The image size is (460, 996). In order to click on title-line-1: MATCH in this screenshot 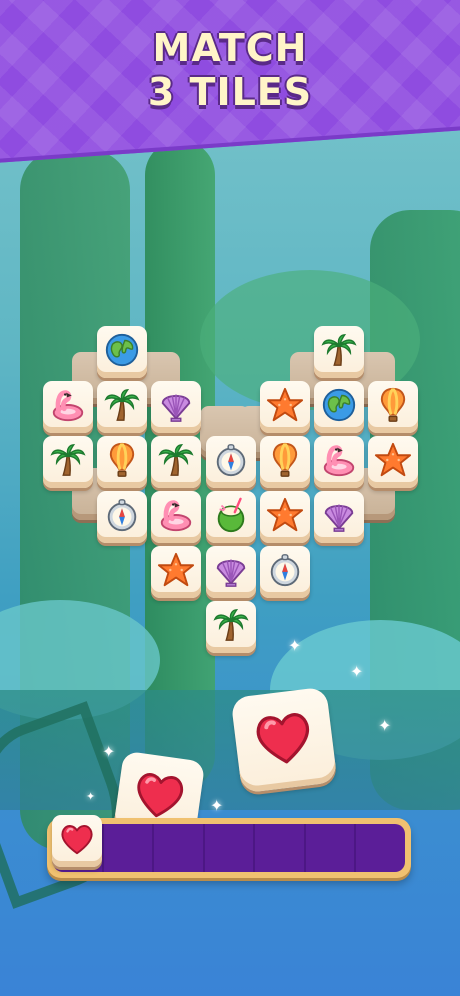, I will do `click(230, 48)`.